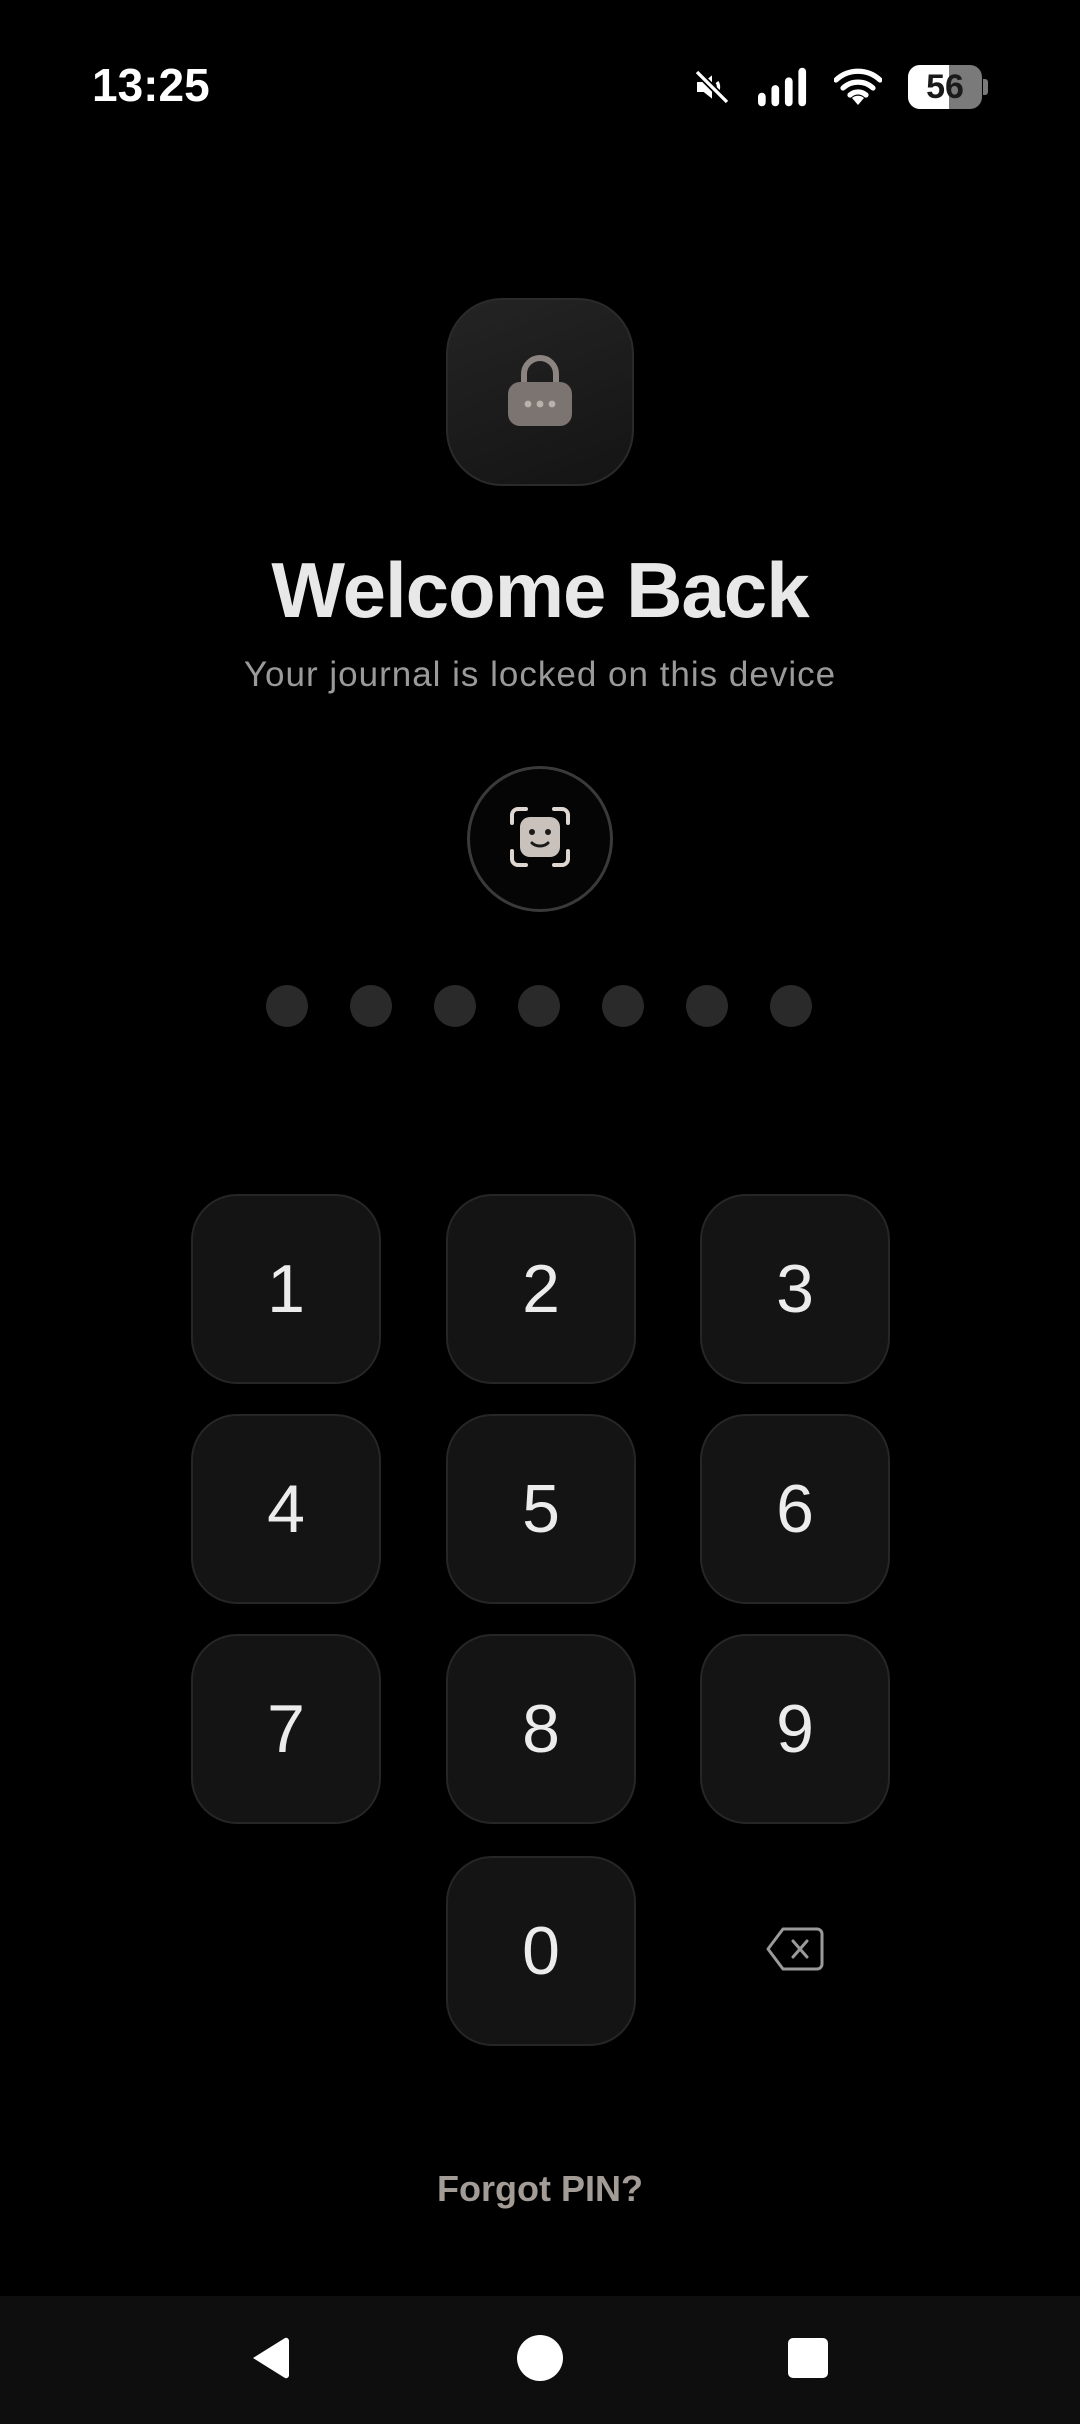 The height and width of the screenshot is (2424, 1080). What do you see at coordinates (541, 1951) in the screenshot?
I see `keypad-key-0: 0` at bounding box center [541, 1951].